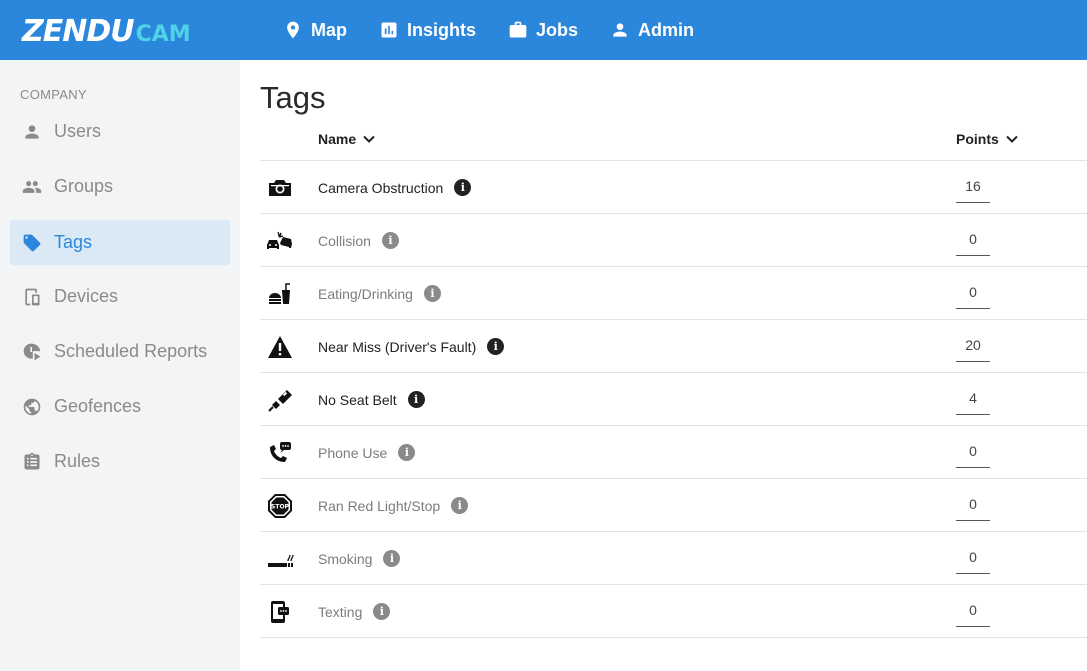  I want to click on tag-name: Collision i, so click(358, 240).